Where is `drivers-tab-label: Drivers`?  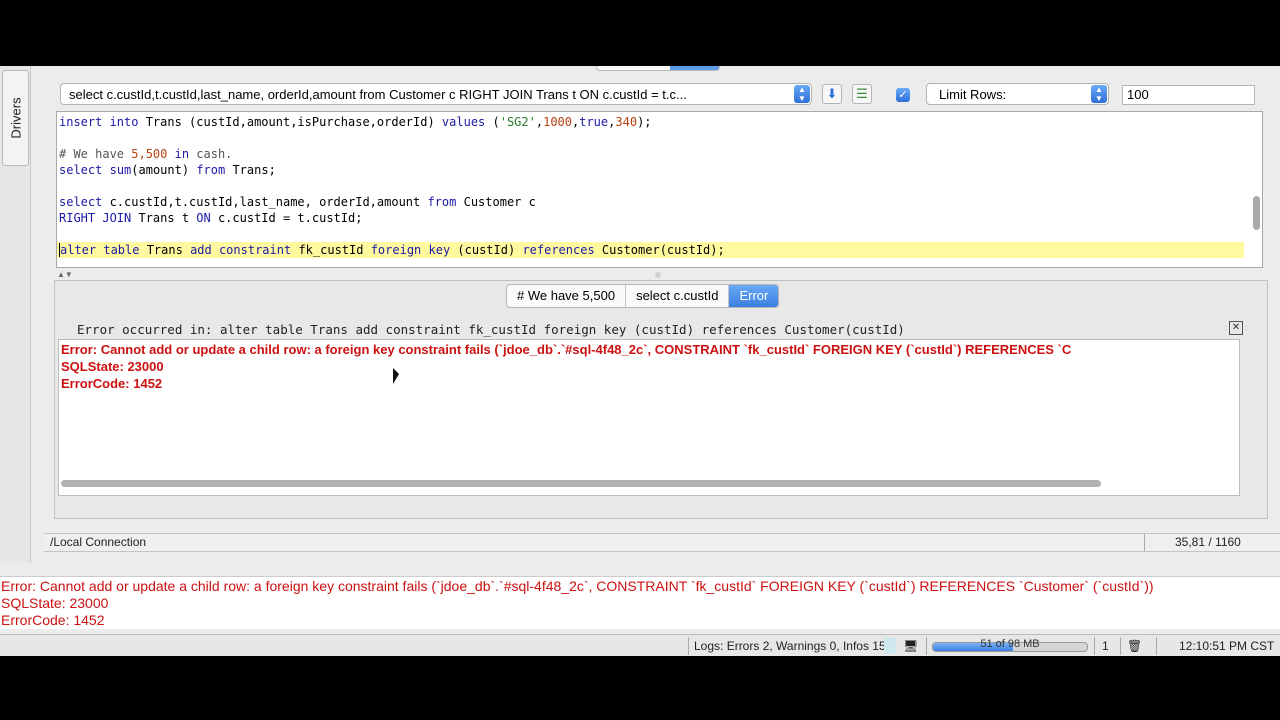
drivers-tab-label: Drivers is located at coordinates (15, 118).